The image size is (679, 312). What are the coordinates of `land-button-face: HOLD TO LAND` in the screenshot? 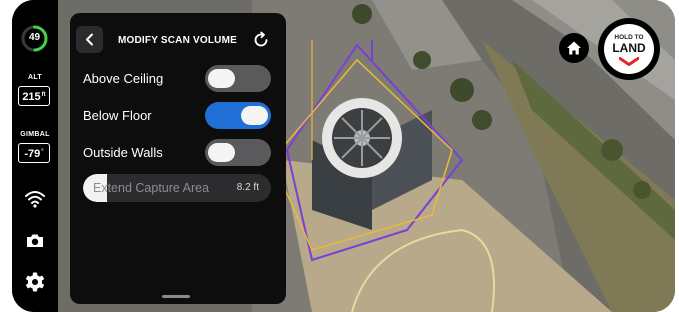 It's located at (629, 49).